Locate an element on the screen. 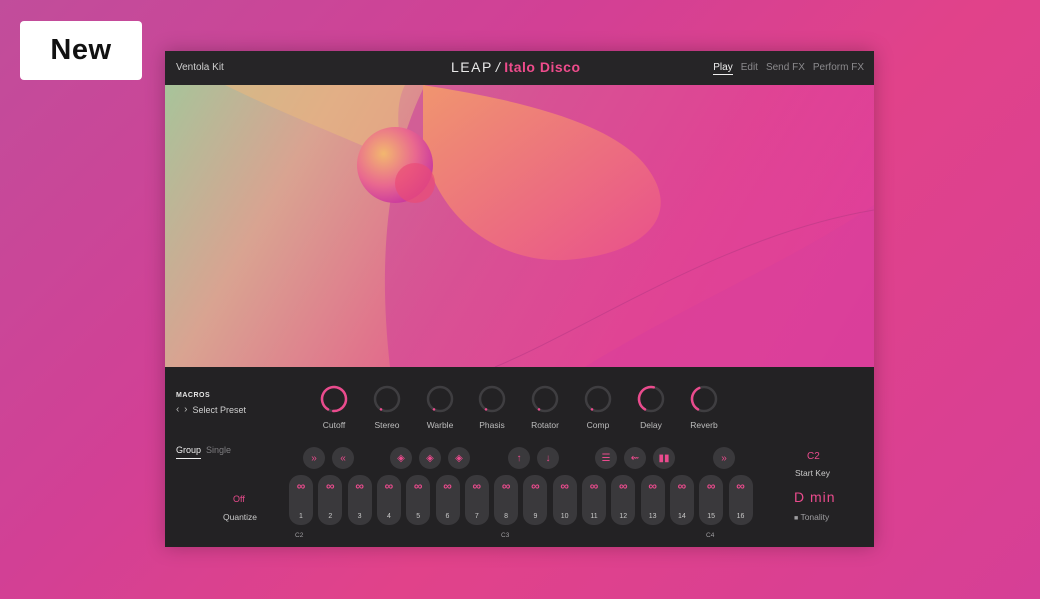 This screenshot has width=1040, height=599. tab-play: Play is located at coordinates (723, 68).